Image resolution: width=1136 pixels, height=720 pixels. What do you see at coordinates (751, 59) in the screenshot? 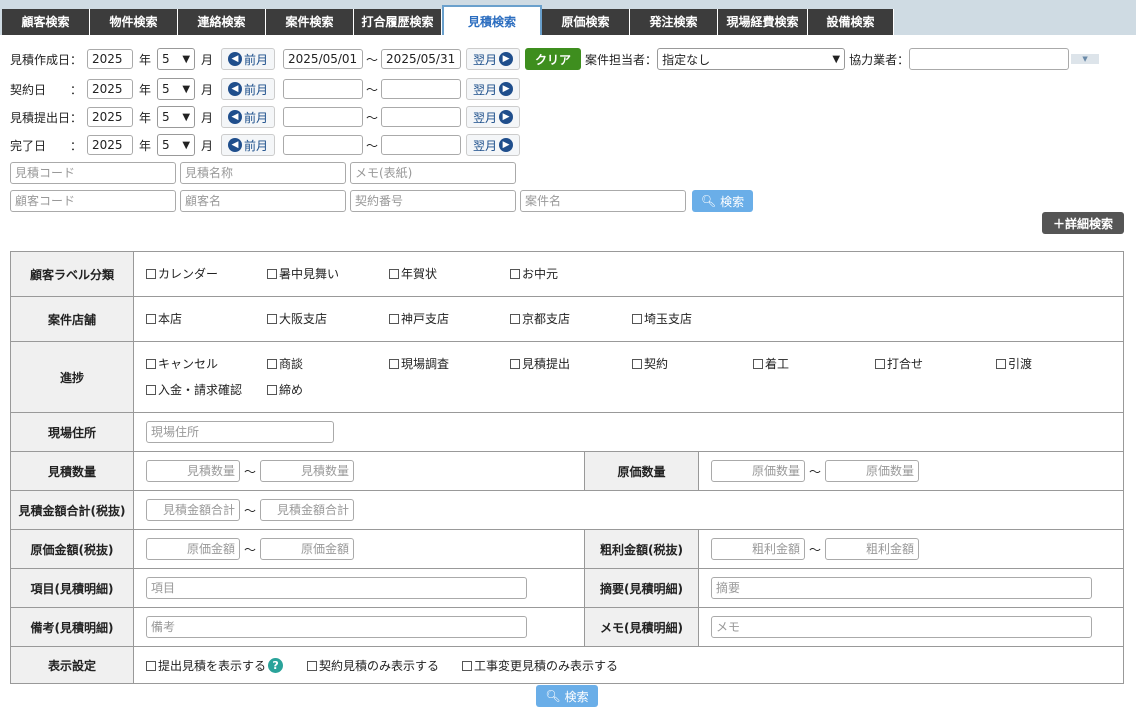
I see `staff-select: 指定なし ▼` at bounding box center [751, 59].